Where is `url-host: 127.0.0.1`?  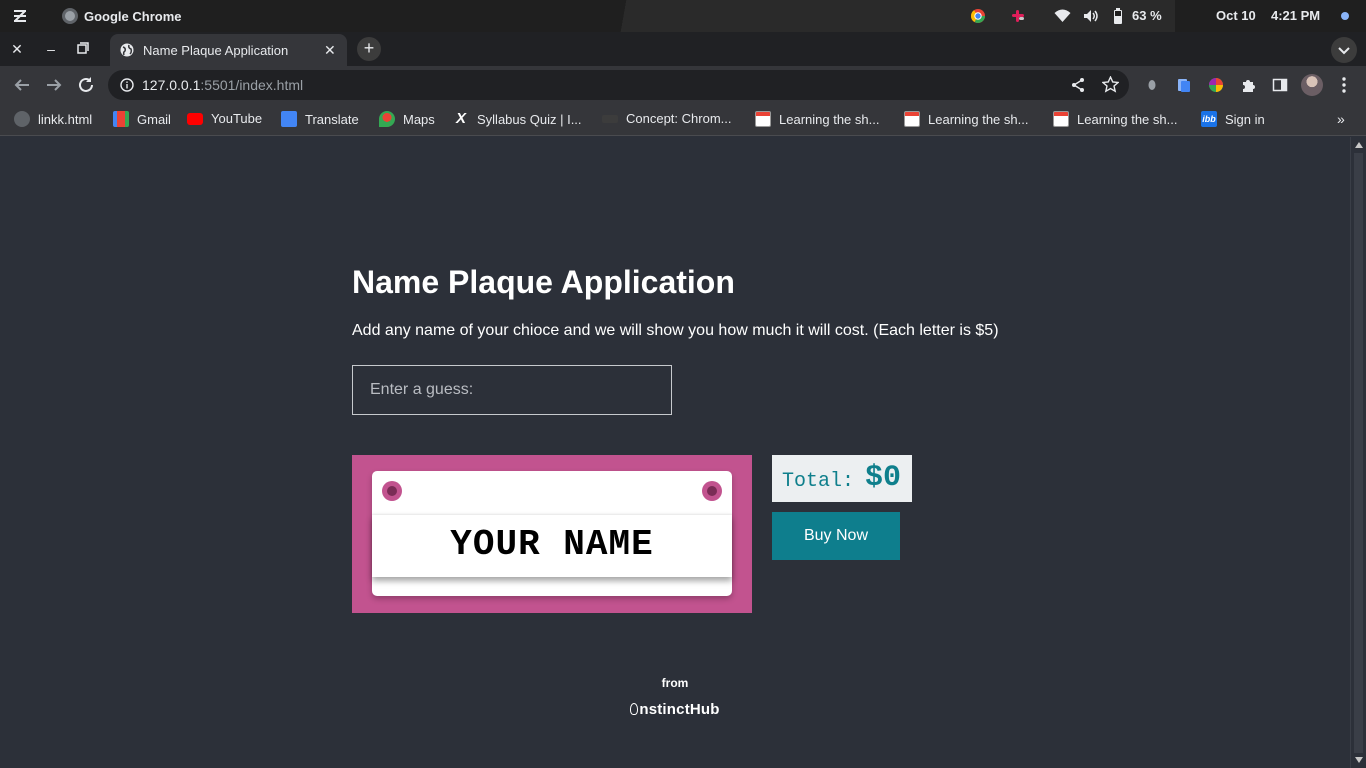
url-host: 127.0.0.1 is located at coordinates (171, 85).